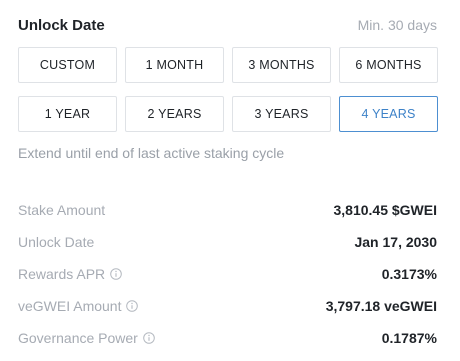 Image resolution: width=460 pixels, height=361 pixels. What do you see at coordinates (281, 114) in the screenshot?
I see `period-button-3-years: 3 YEARS` at bounding box center [281, 114].